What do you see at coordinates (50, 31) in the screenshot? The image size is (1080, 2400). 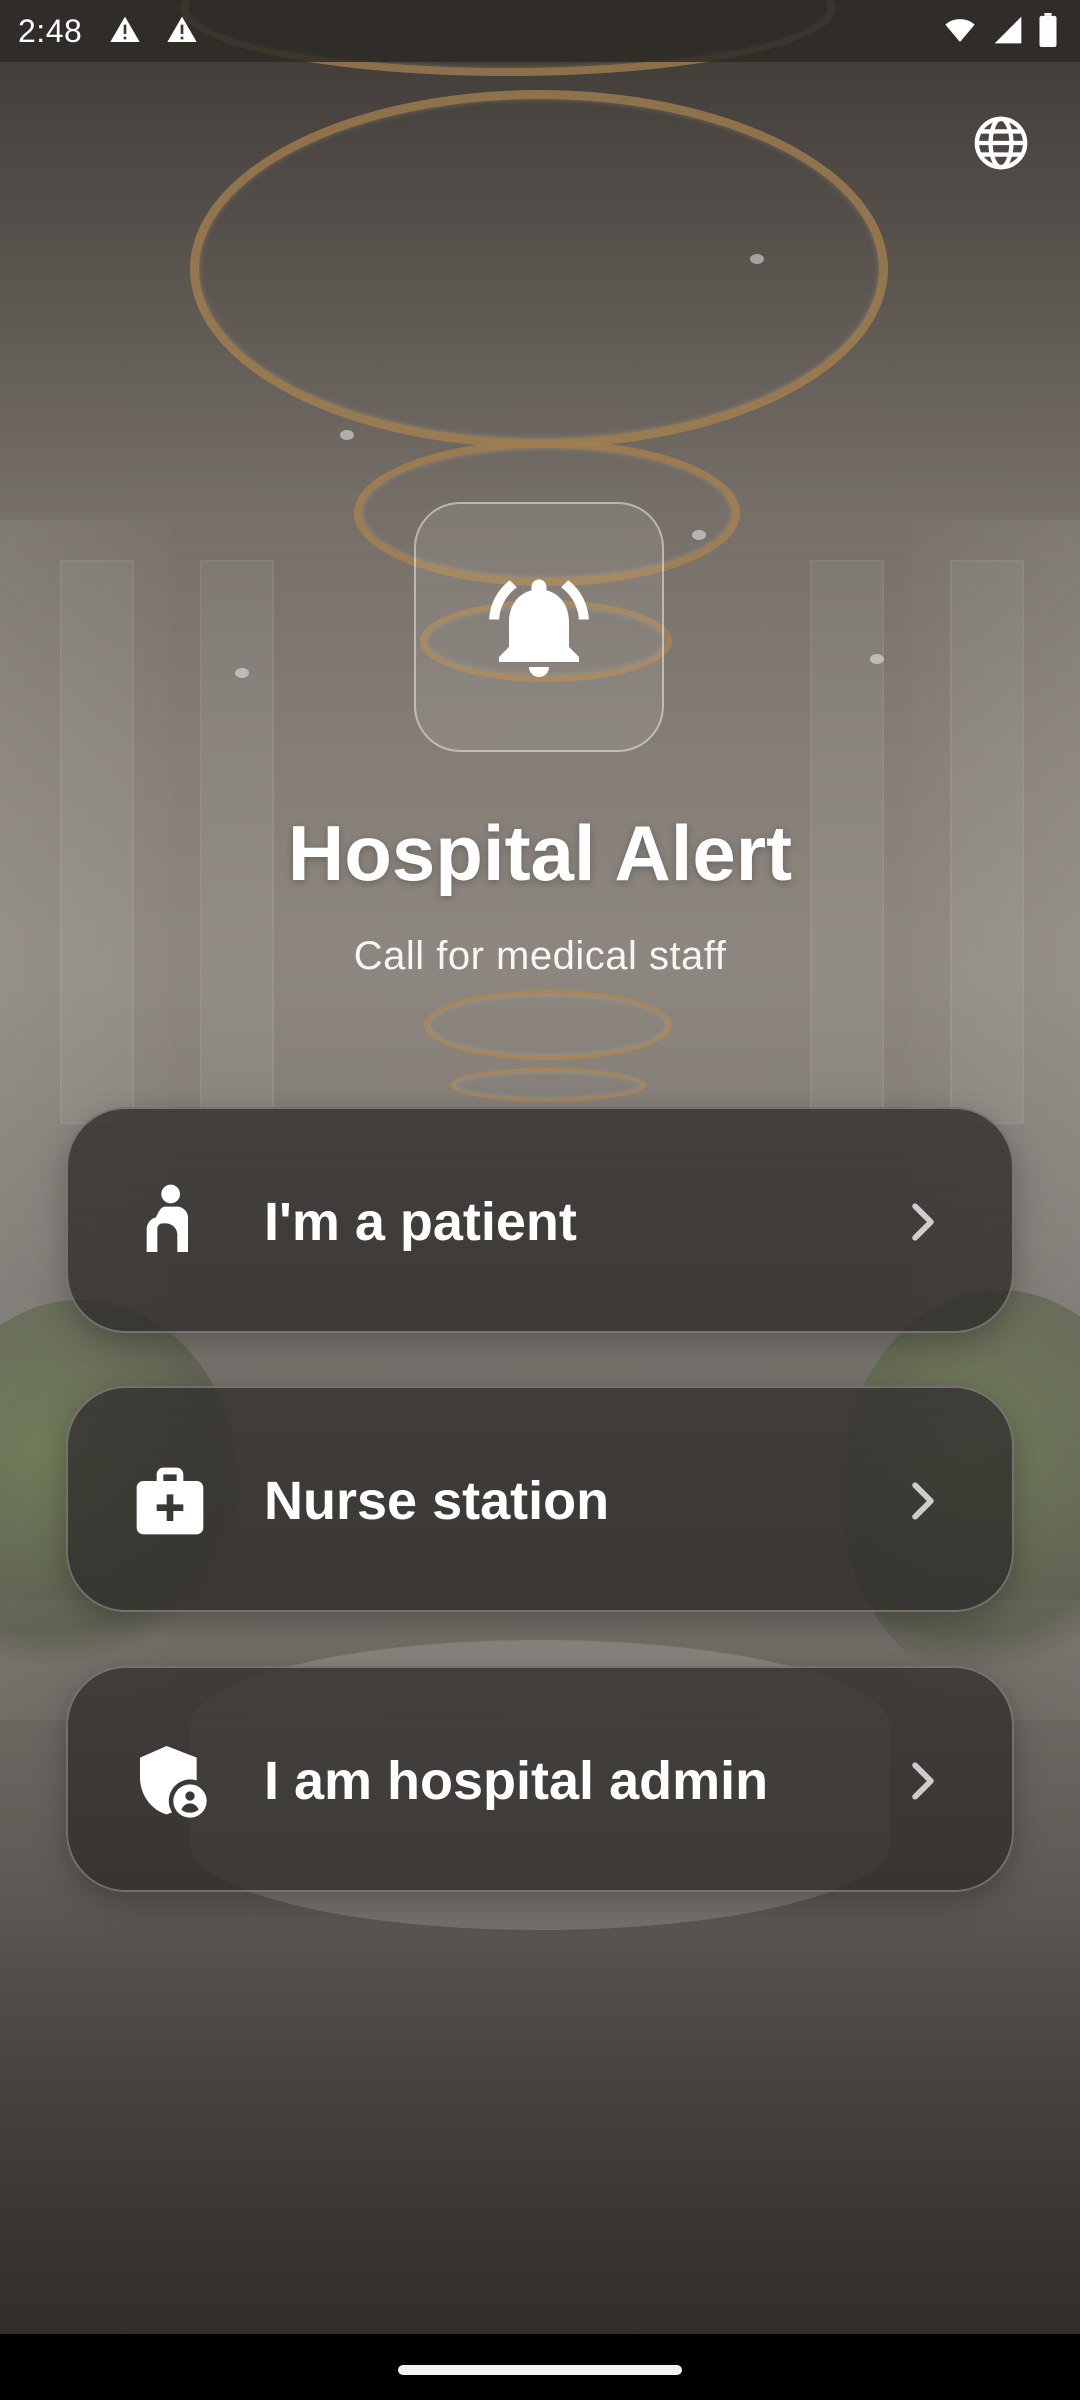 I see `status-time: 2:48` at bounding box center [50, 31].